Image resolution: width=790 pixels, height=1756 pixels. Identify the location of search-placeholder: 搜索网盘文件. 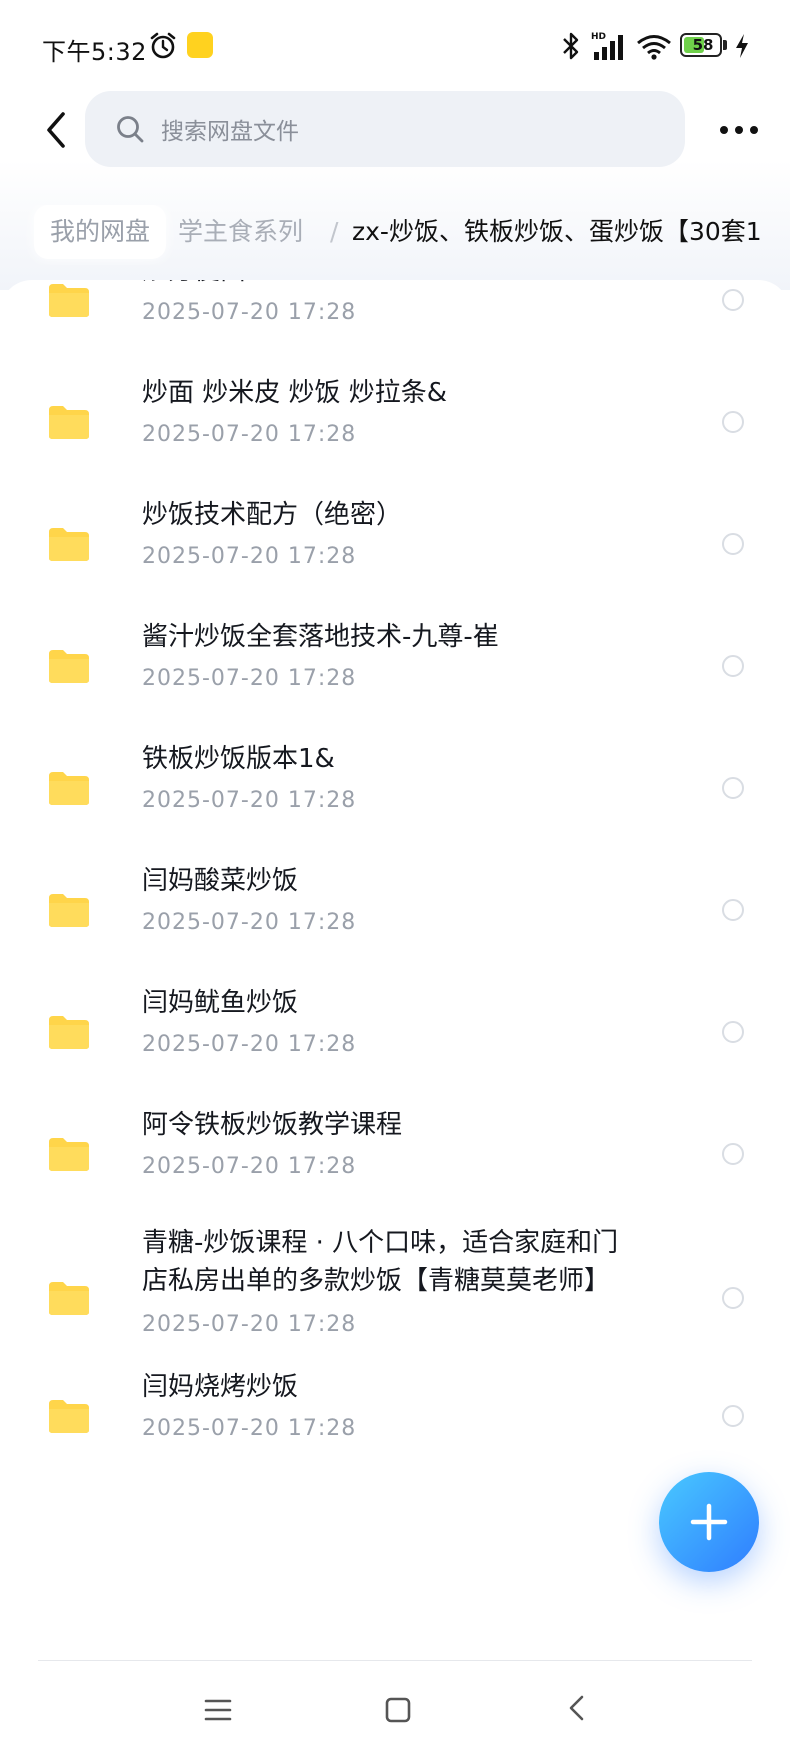
(230, 132).